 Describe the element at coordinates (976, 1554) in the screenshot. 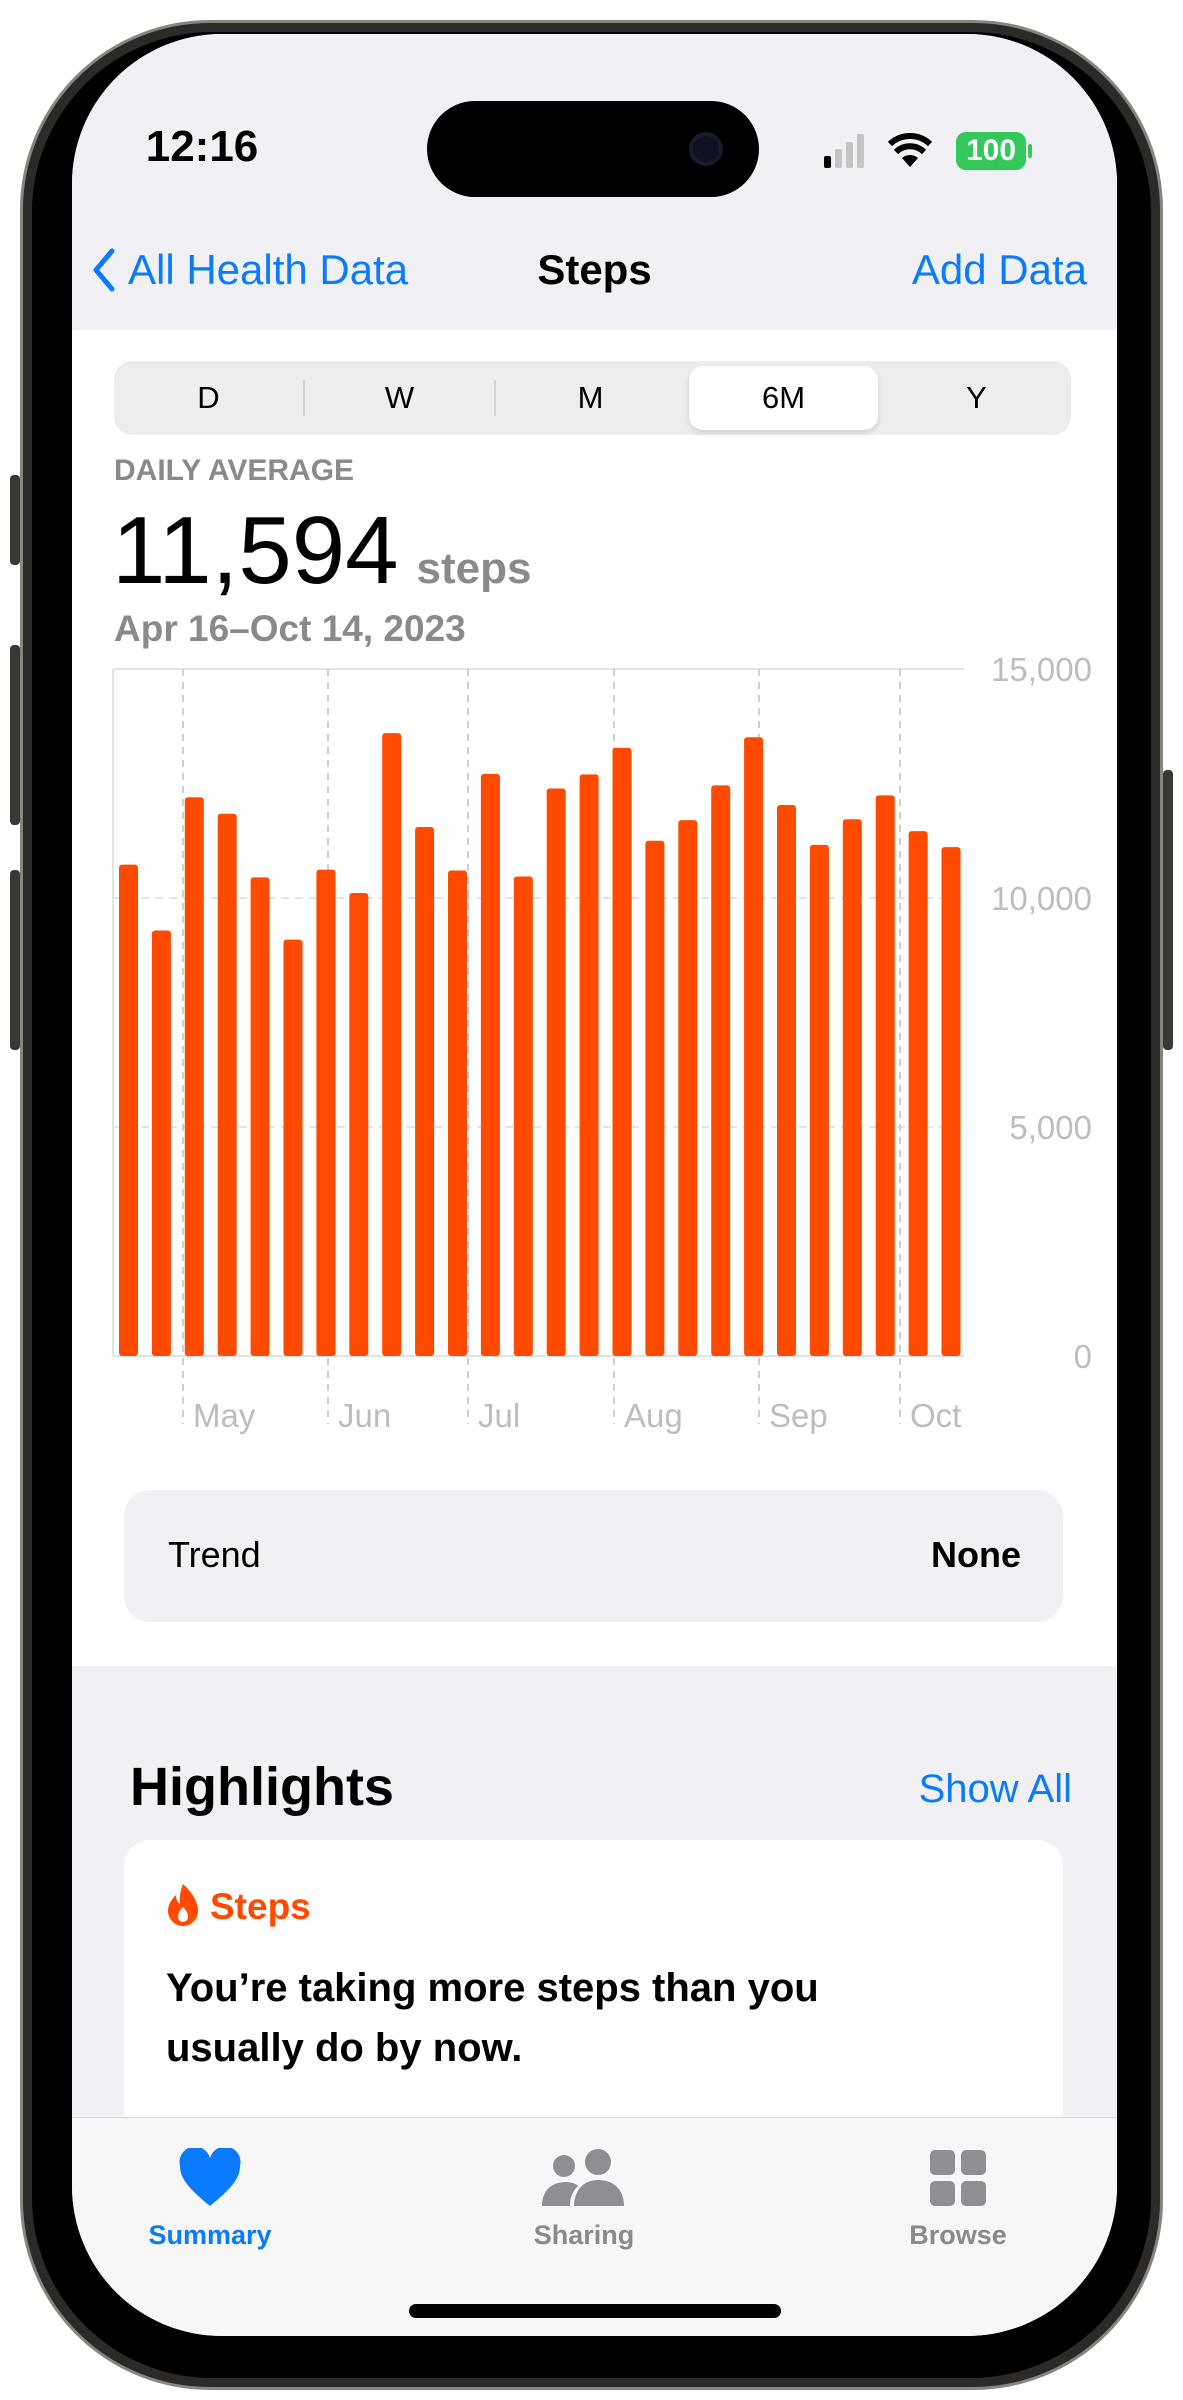

I see `trend-value: None` at that location.